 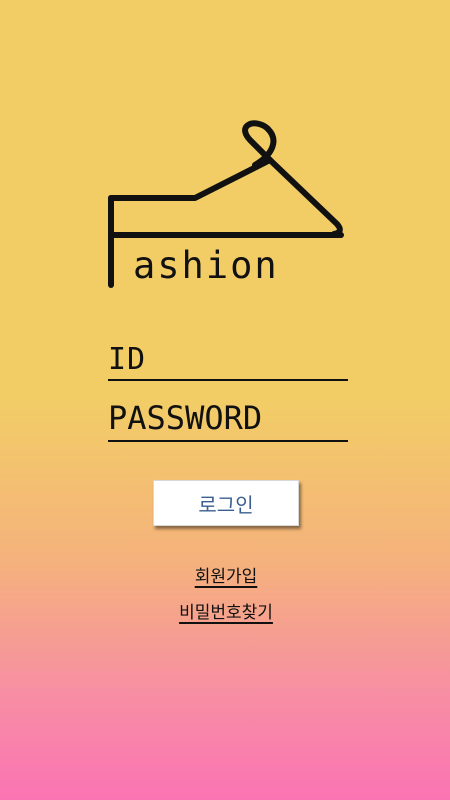 I want to click on password-field: PASSWORD, so click(x=228, y=422).